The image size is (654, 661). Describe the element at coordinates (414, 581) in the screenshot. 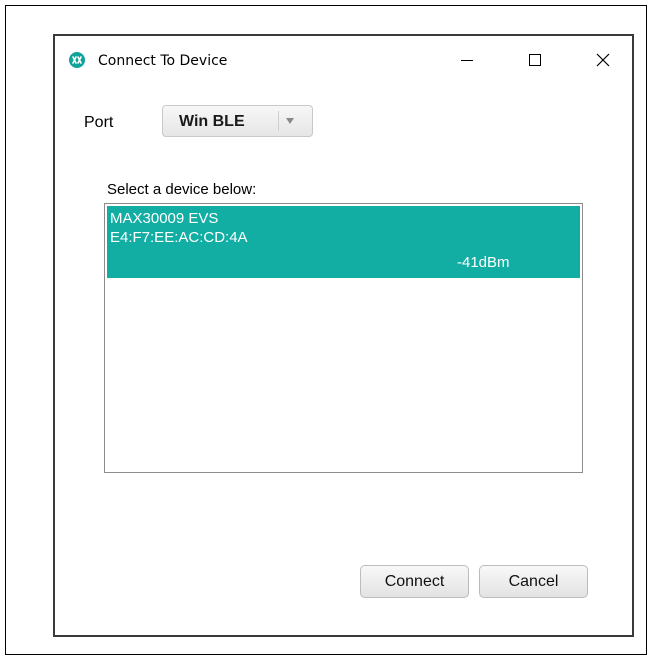

I see `connect-button: Connect` at that location.